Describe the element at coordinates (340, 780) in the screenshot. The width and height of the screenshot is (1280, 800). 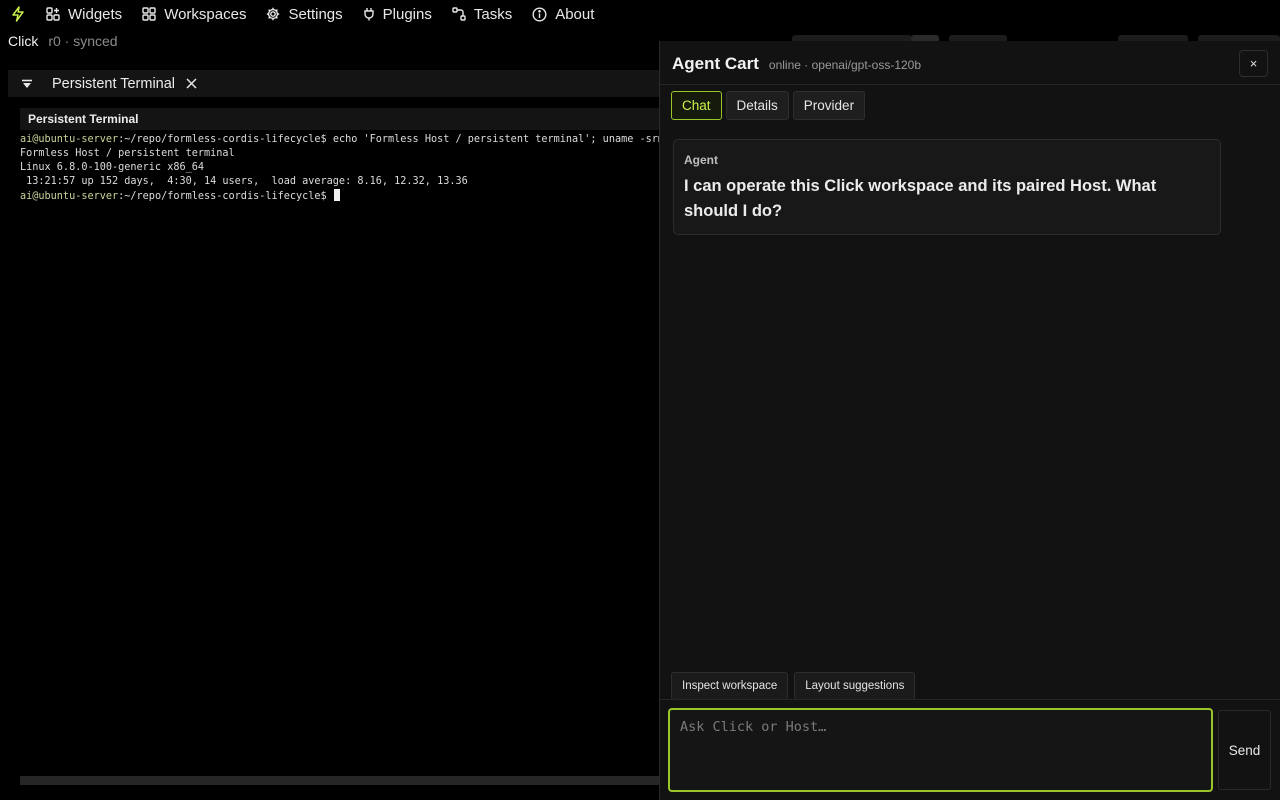
I see `terminal-scrollbar` at that location.